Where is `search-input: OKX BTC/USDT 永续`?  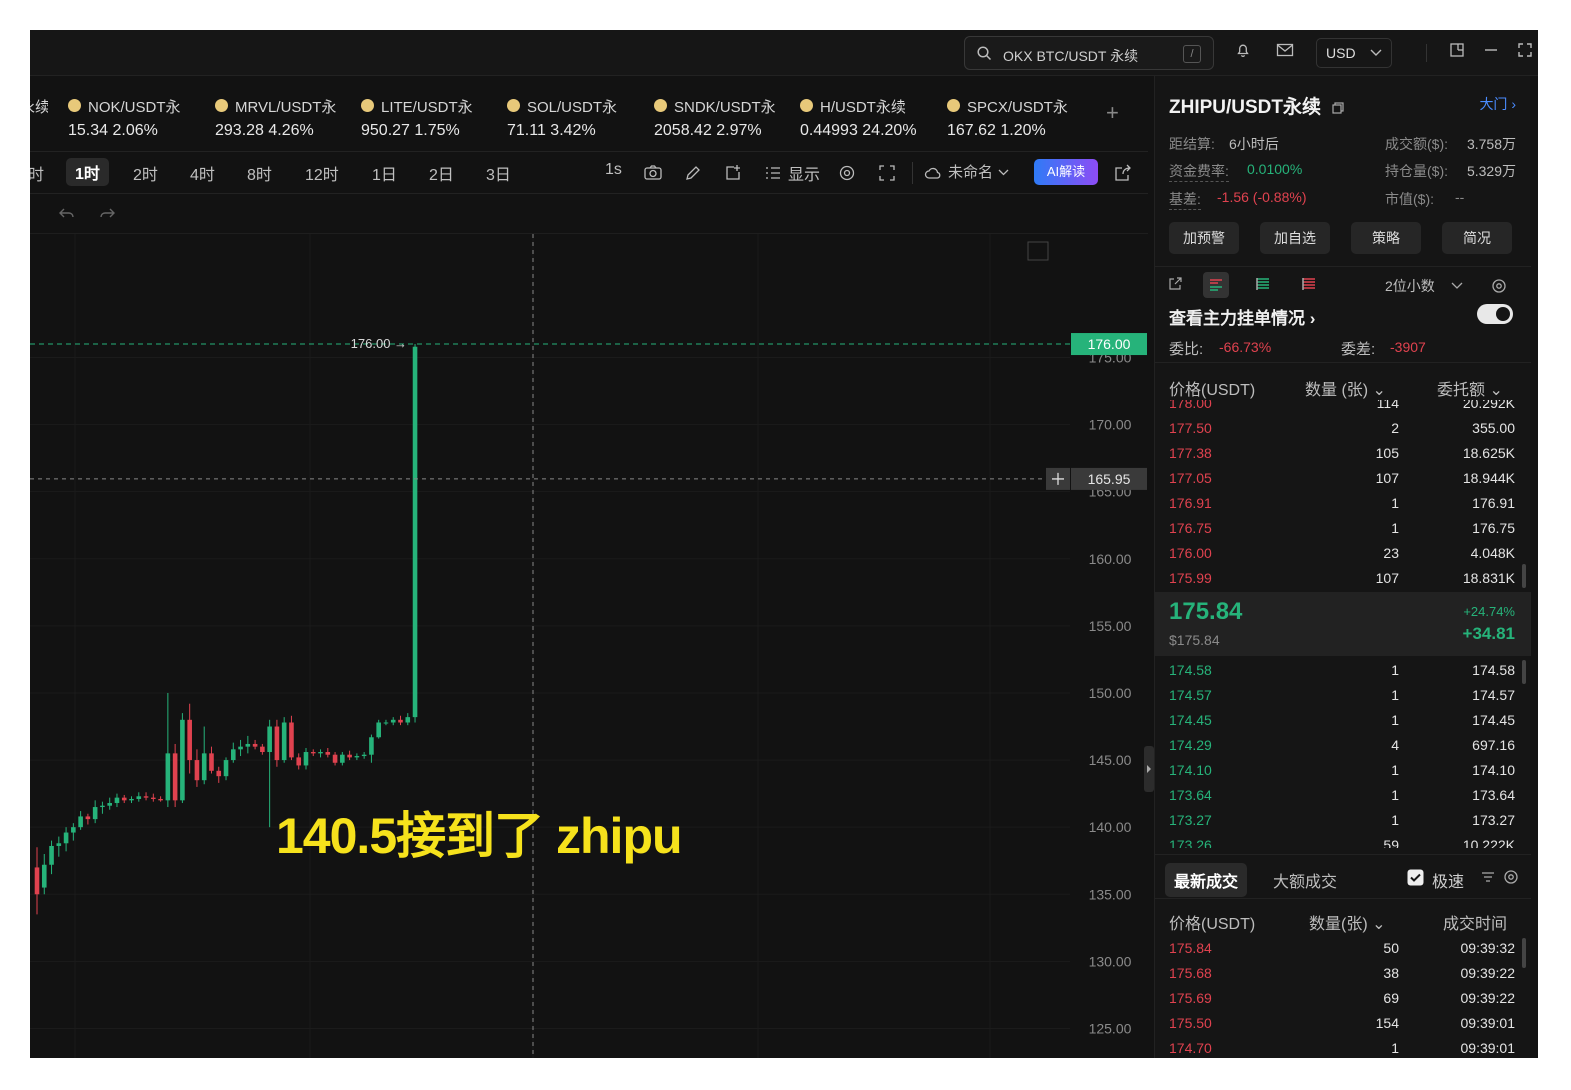 search-input: OKX BTC/USDT 永续 is located at coordinates (1070, 56).